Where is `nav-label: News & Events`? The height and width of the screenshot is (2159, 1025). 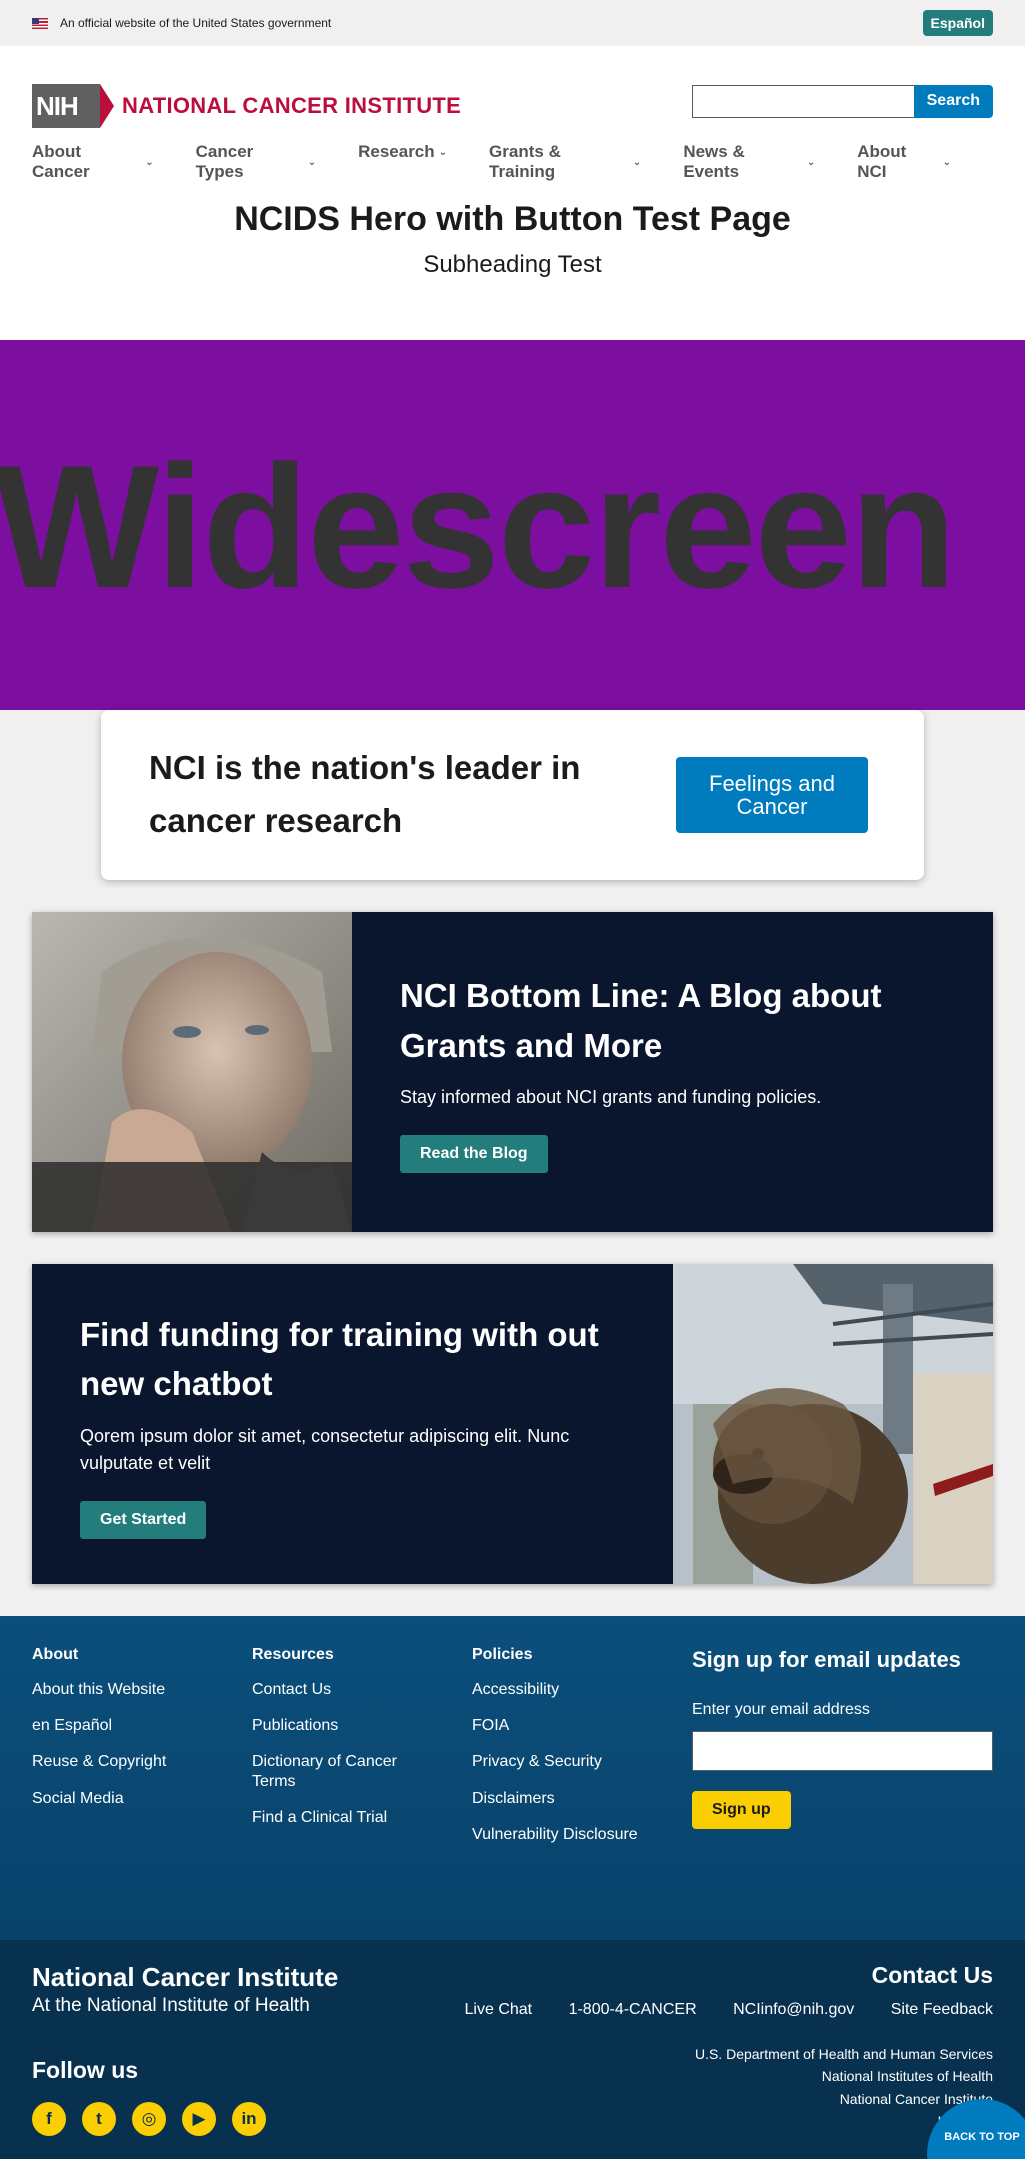 nav-label: News & Events is located at coordinates (714, 161).